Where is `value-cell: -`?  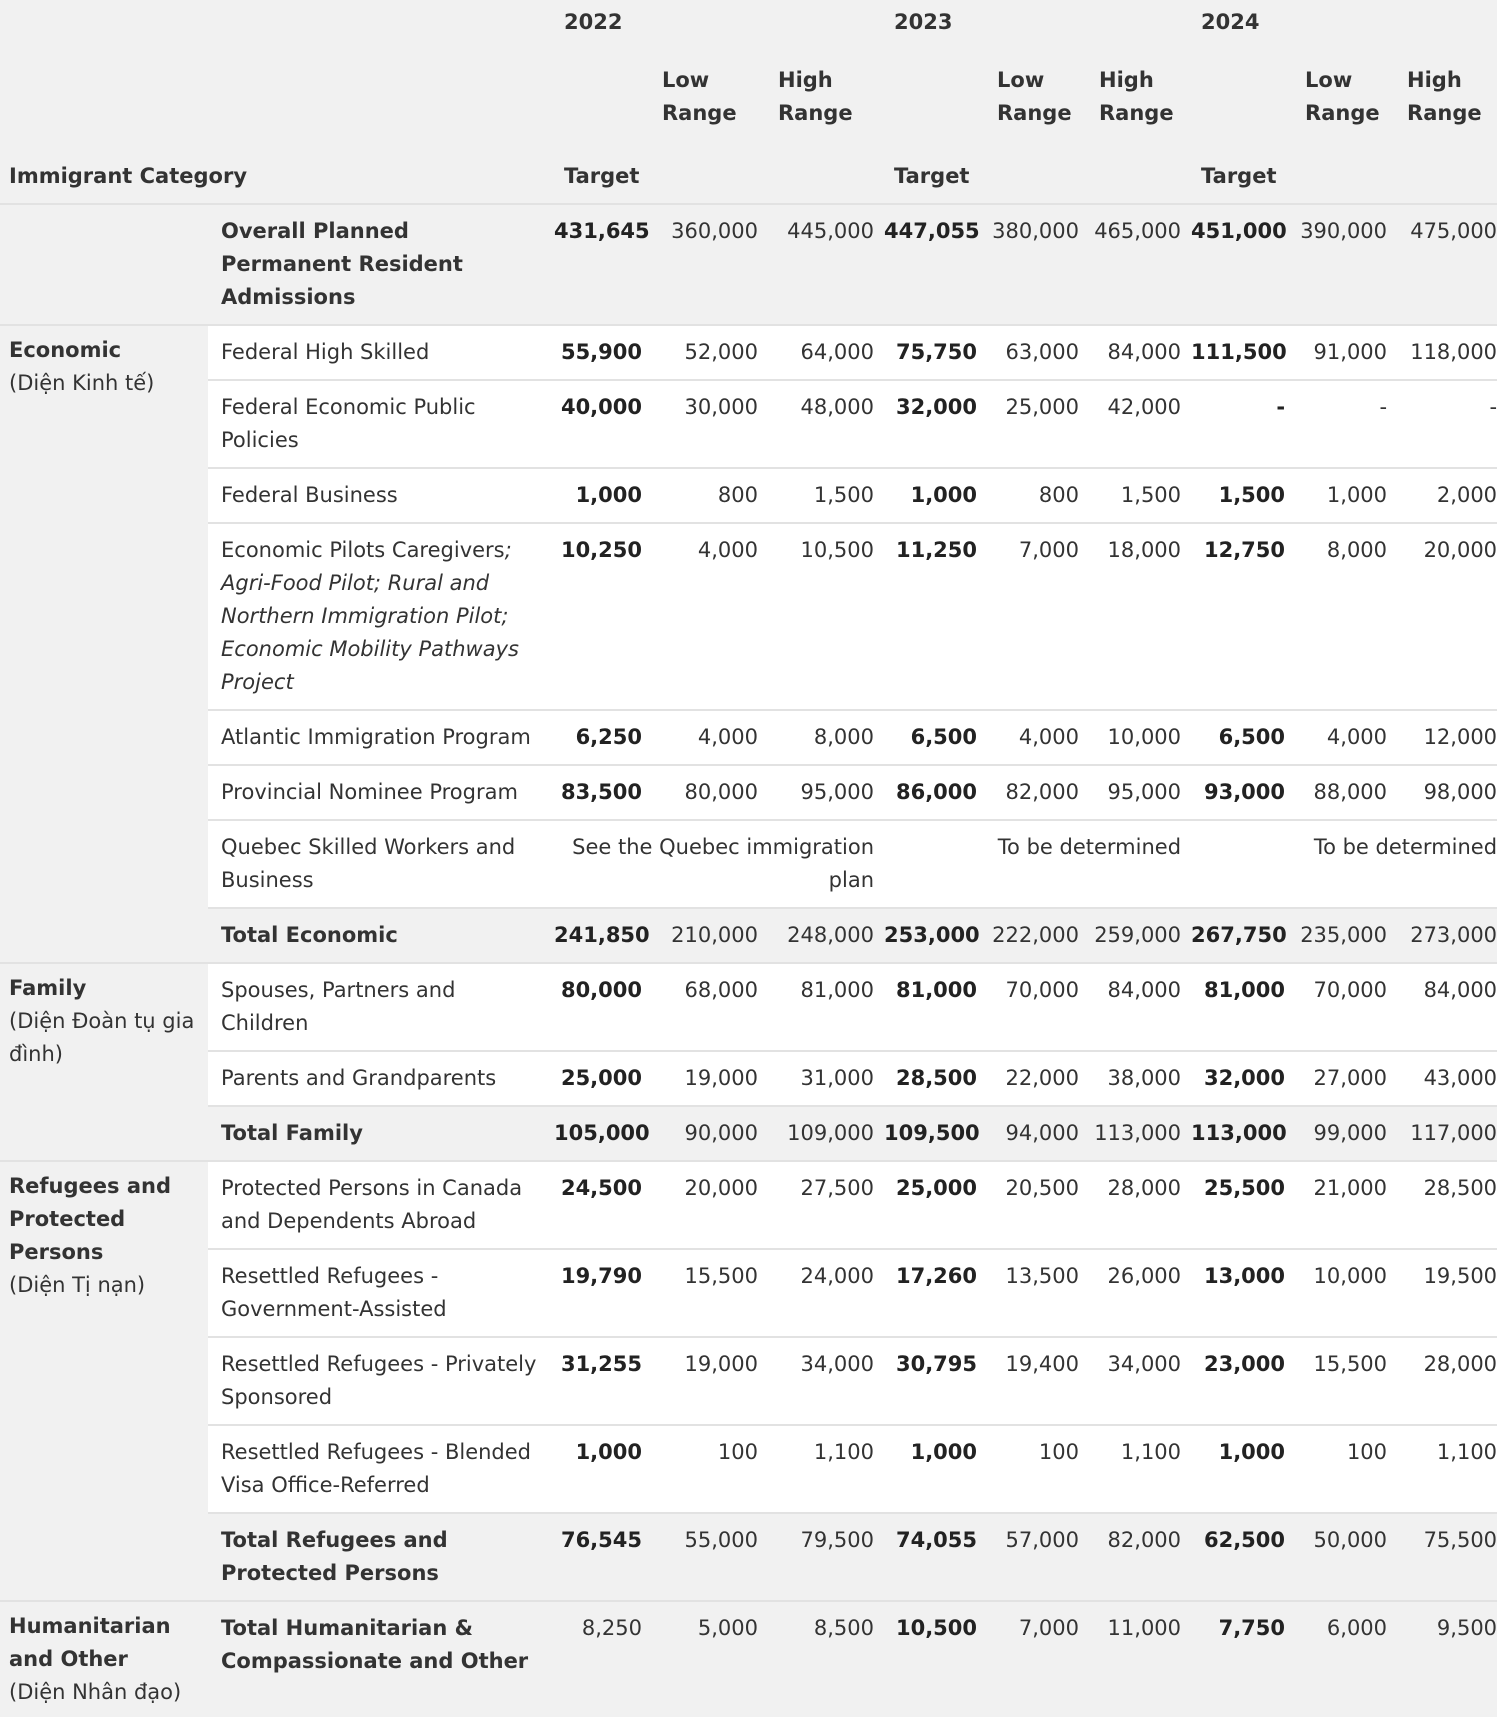 value-cell: - is located at coordinates (1243, 423).